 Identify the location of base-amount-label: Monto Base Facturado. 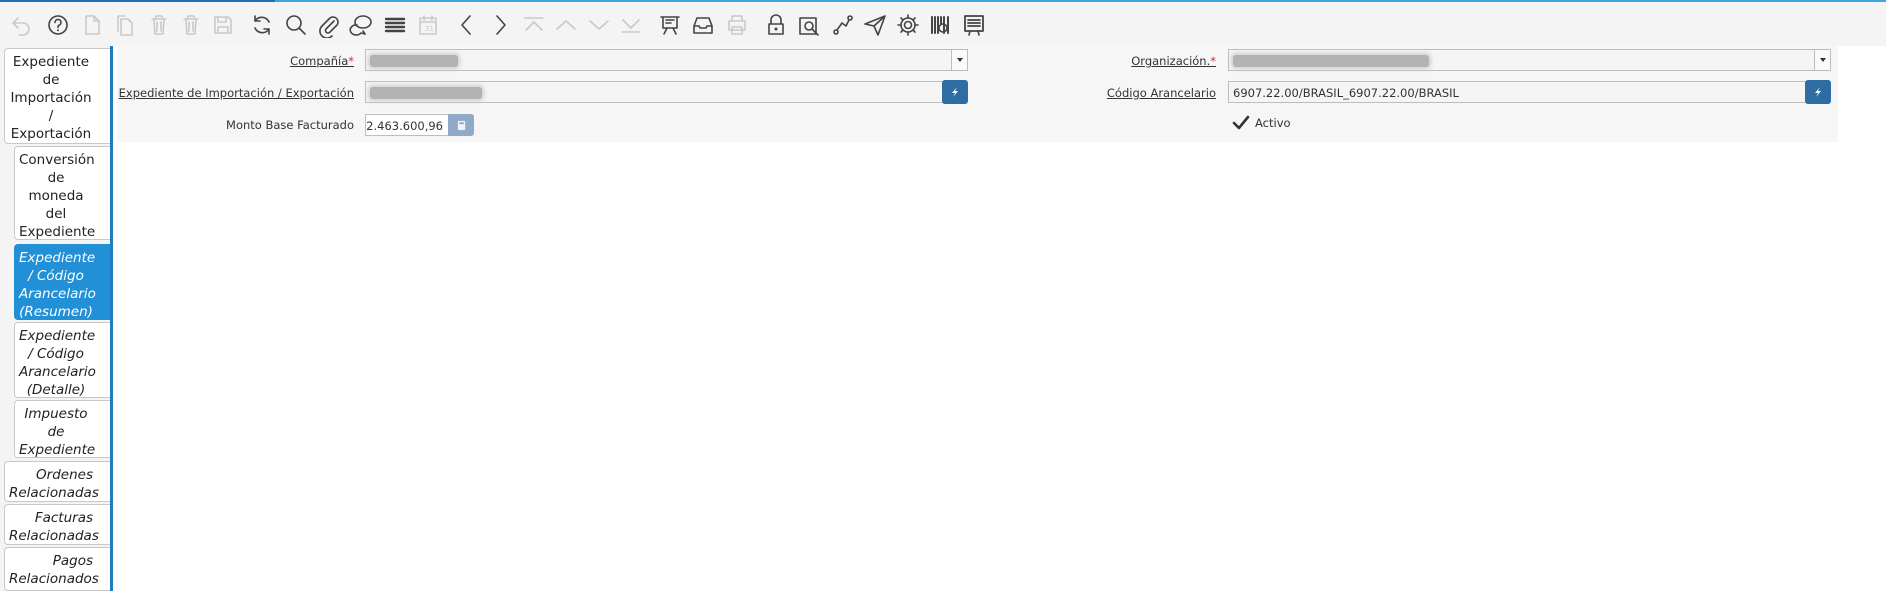
(290, 125).